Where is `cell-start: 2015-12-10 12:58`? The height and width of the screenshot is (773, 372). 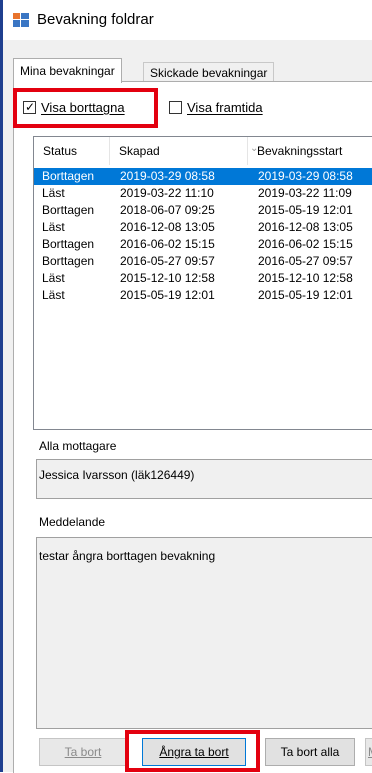 cell-start: 2015-12-10 12:58 is located at coordinates (305, 278).